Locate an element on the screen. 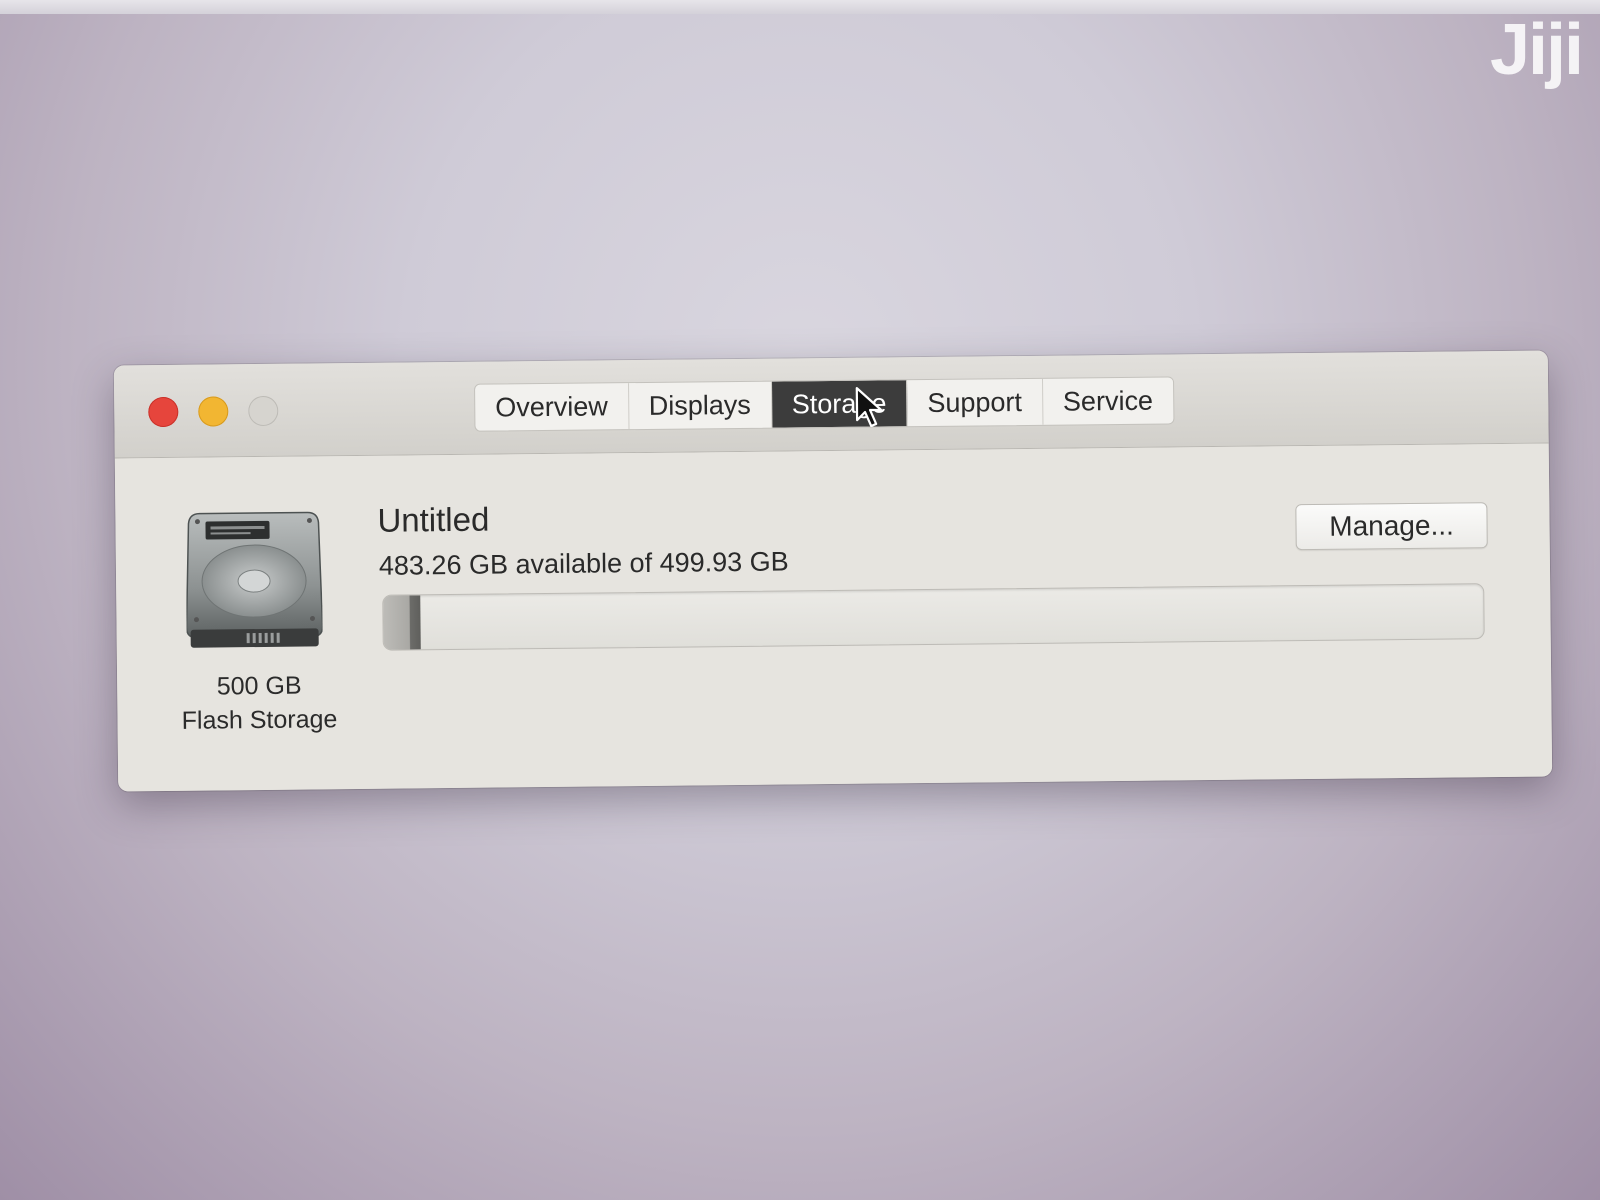  volume-name: Untitled is located at coordinates (433, 519).